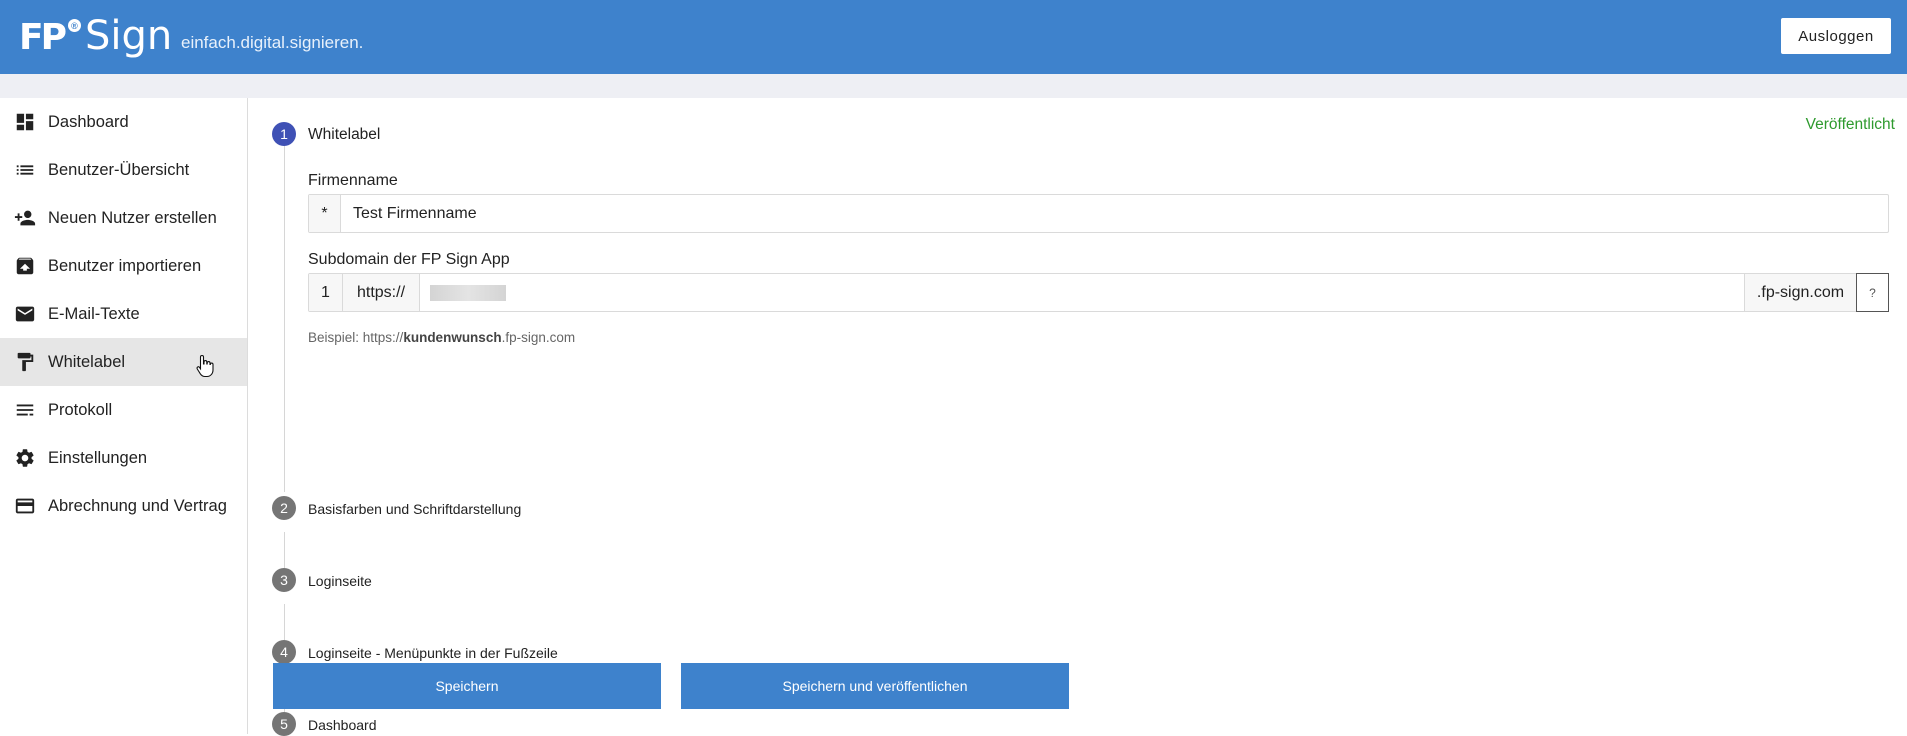  What do you see at coordinates (88, 121) in the screenshot?
I see `sidebar-item-label: Dashboard` at bounding box center [88, 121].